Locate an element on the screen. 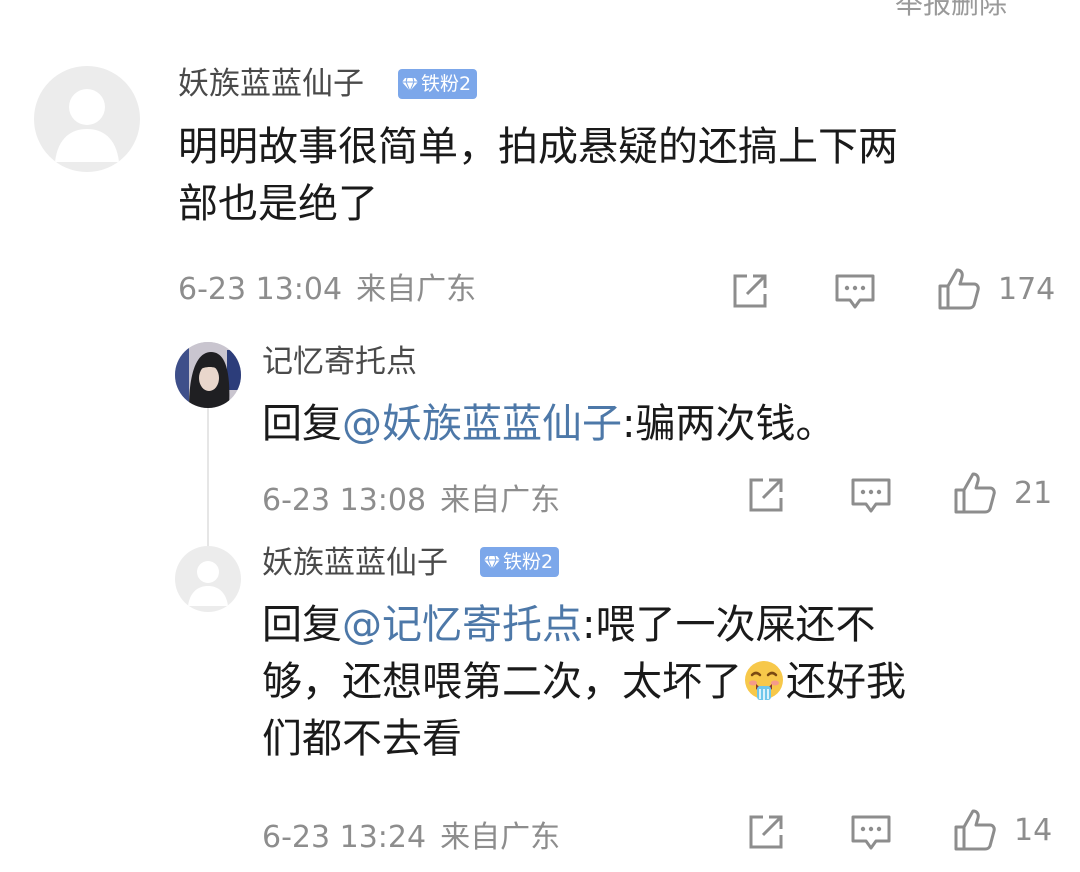 The image size is (1080, 872). reply-text: :喂了一次屎还不 is located at coordinates (729, 625).